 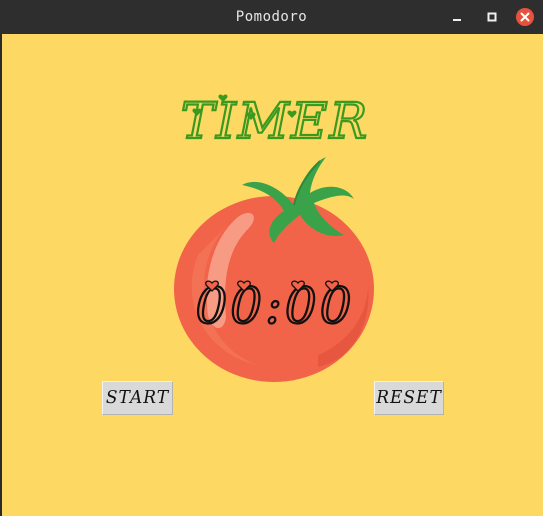 I want to click on minimize-icon, so click(x=457, y=20).